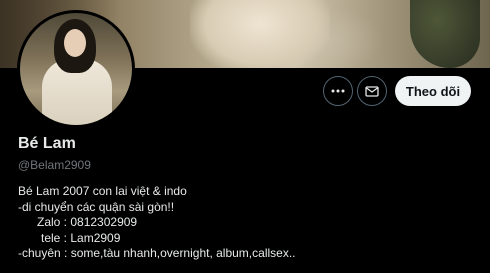  What do you see at coordinates (81, 237) in the screenshot?
I see `bio-line: tele : Lam2909` at bounding box center [81, 237].